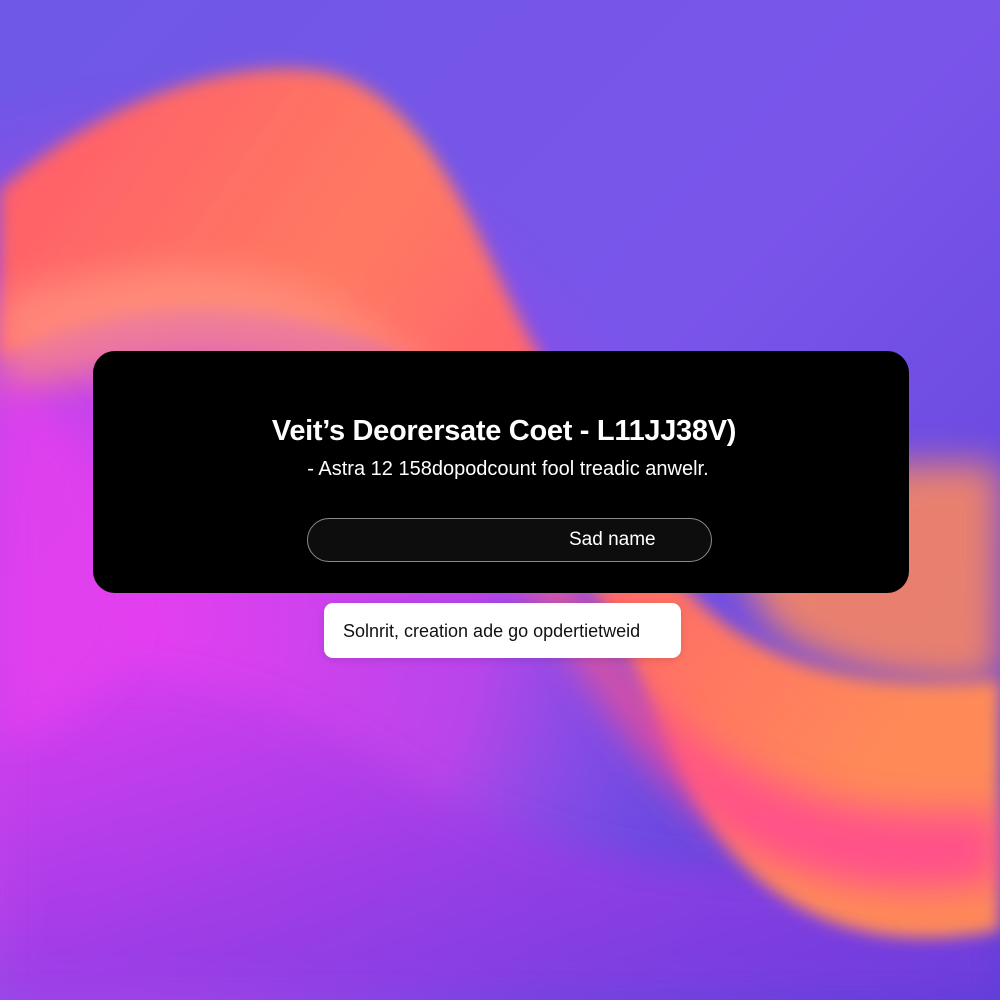  What do you see at coordinates (504, 431) in the screenshot?
I see `dialog-title: Veit’s Deorersate Coet - L11JJ38V)` at bounding box center [504, 431].